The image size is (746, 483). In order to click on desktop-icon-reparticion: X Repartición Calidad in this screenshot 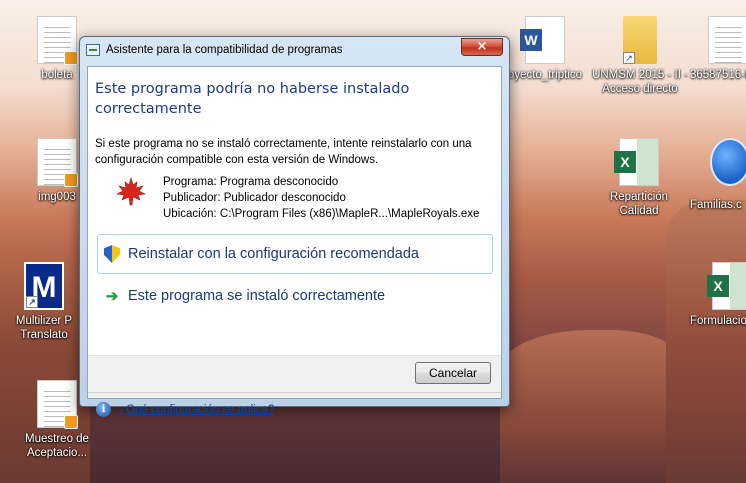, I will do `click(639, 178)`.